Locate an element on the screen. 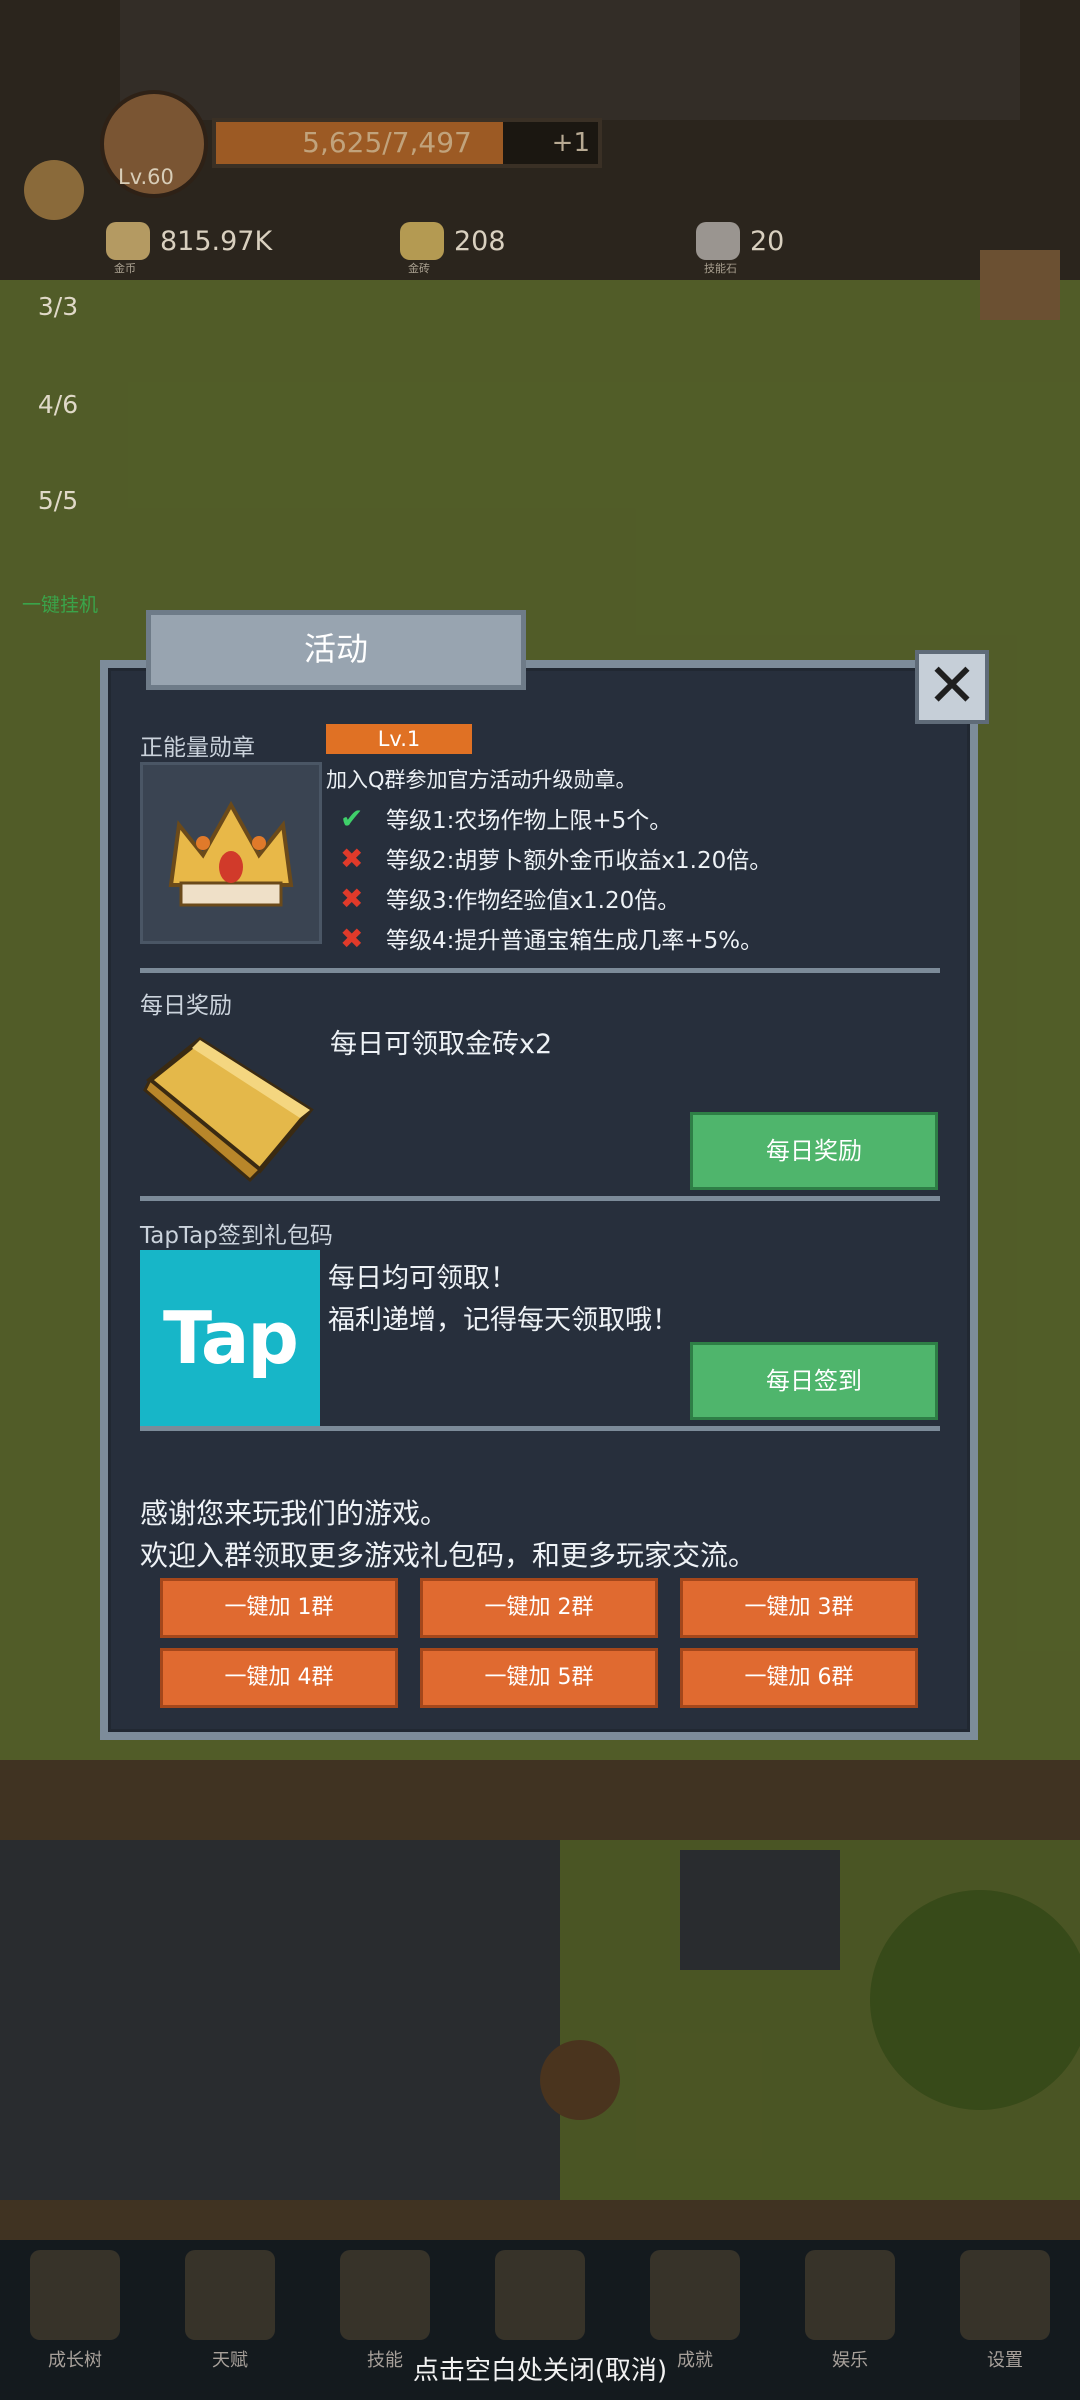  gold-bricks-value: 208 is located at coordinates (480, 241).